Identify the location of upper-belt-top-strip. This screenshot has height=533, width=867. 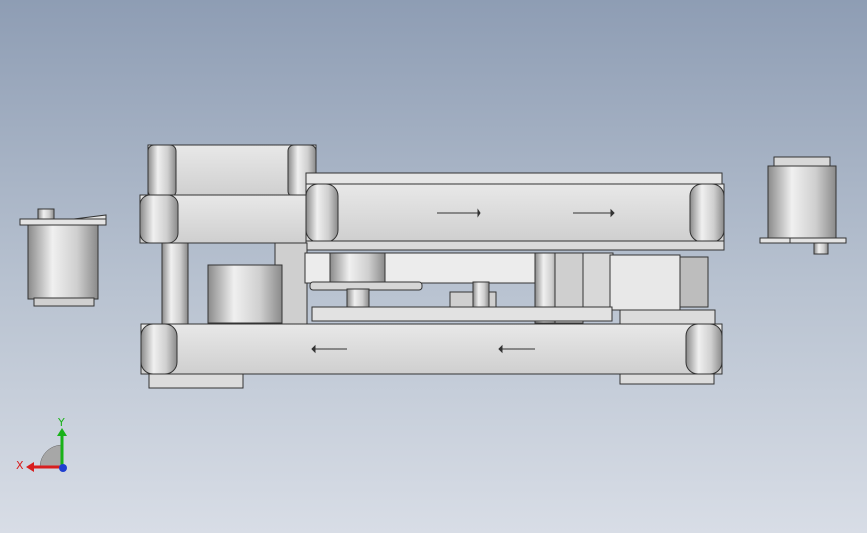
(514, 179).